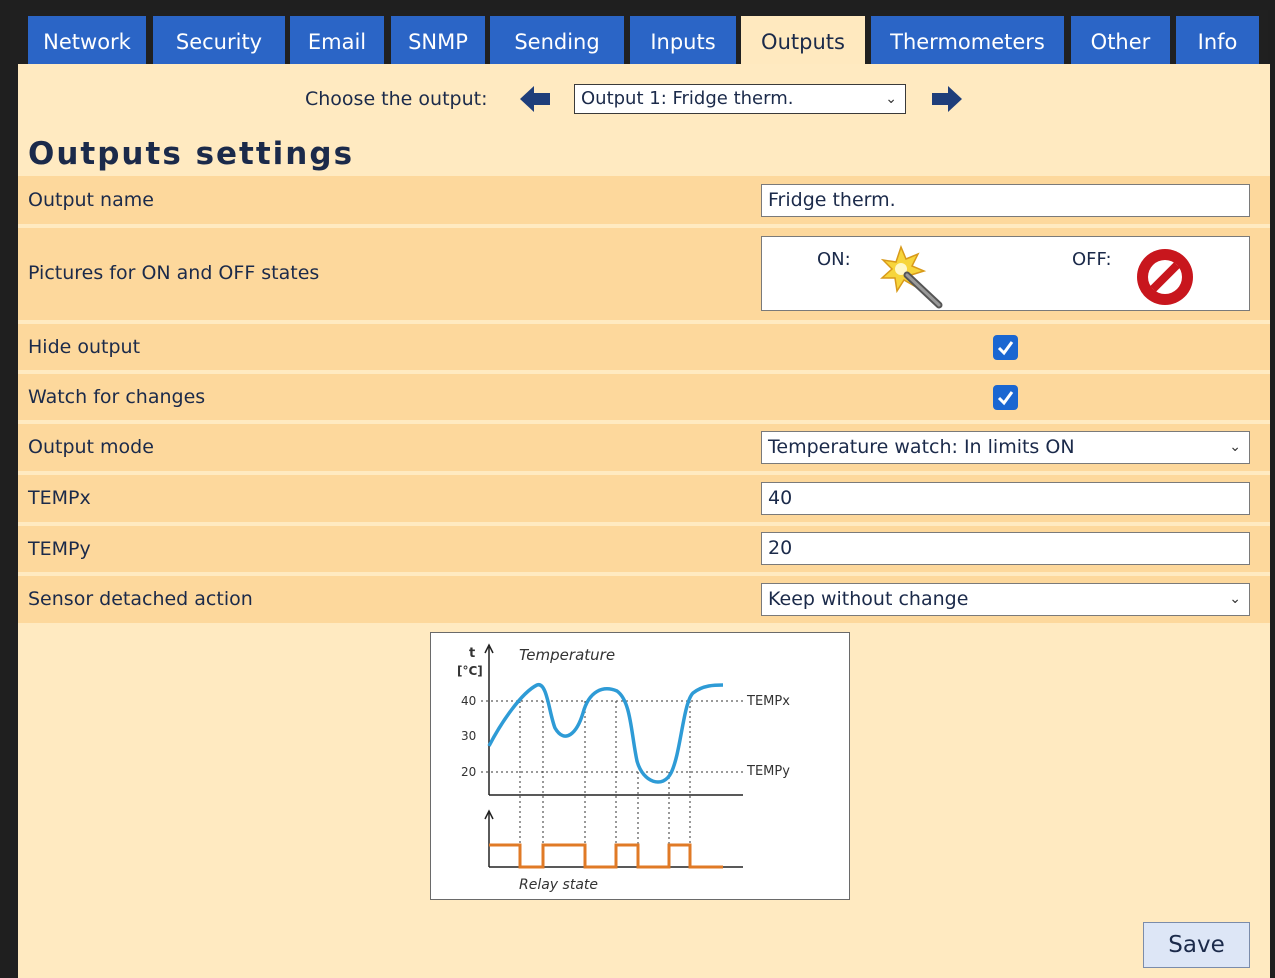 The height and width of the screenshot is (978, 1275). What do you see at coordinates (557, 40) in the screenshot?
I see `tab-sending: Sending` at bounding box center [557, 40].